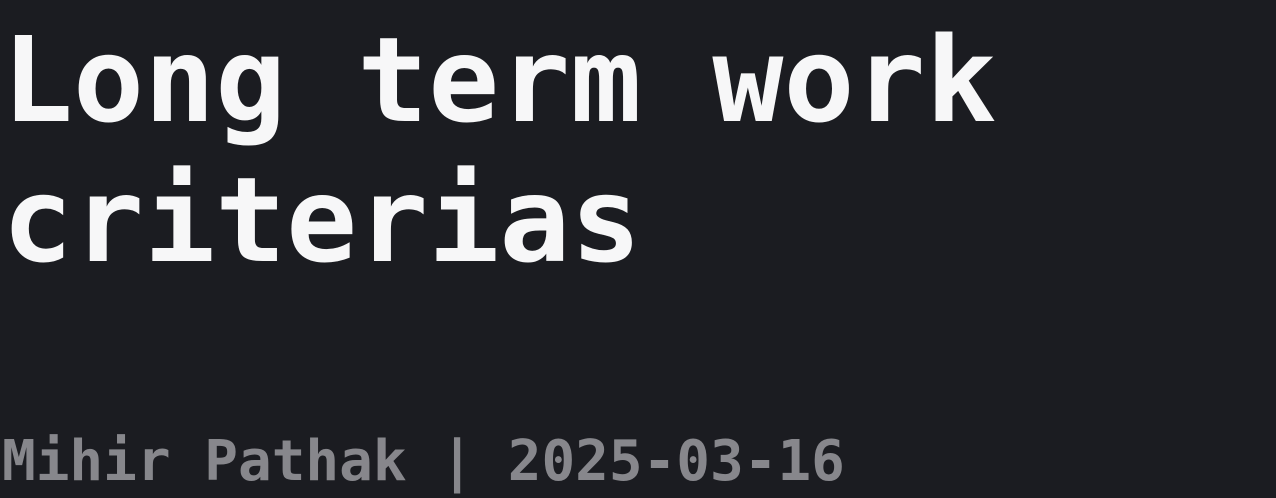 This screenshot has width=1276, height=498. I want to click on post-byline: Mihir Pathak | 2025-03-16, so click(423, 461).